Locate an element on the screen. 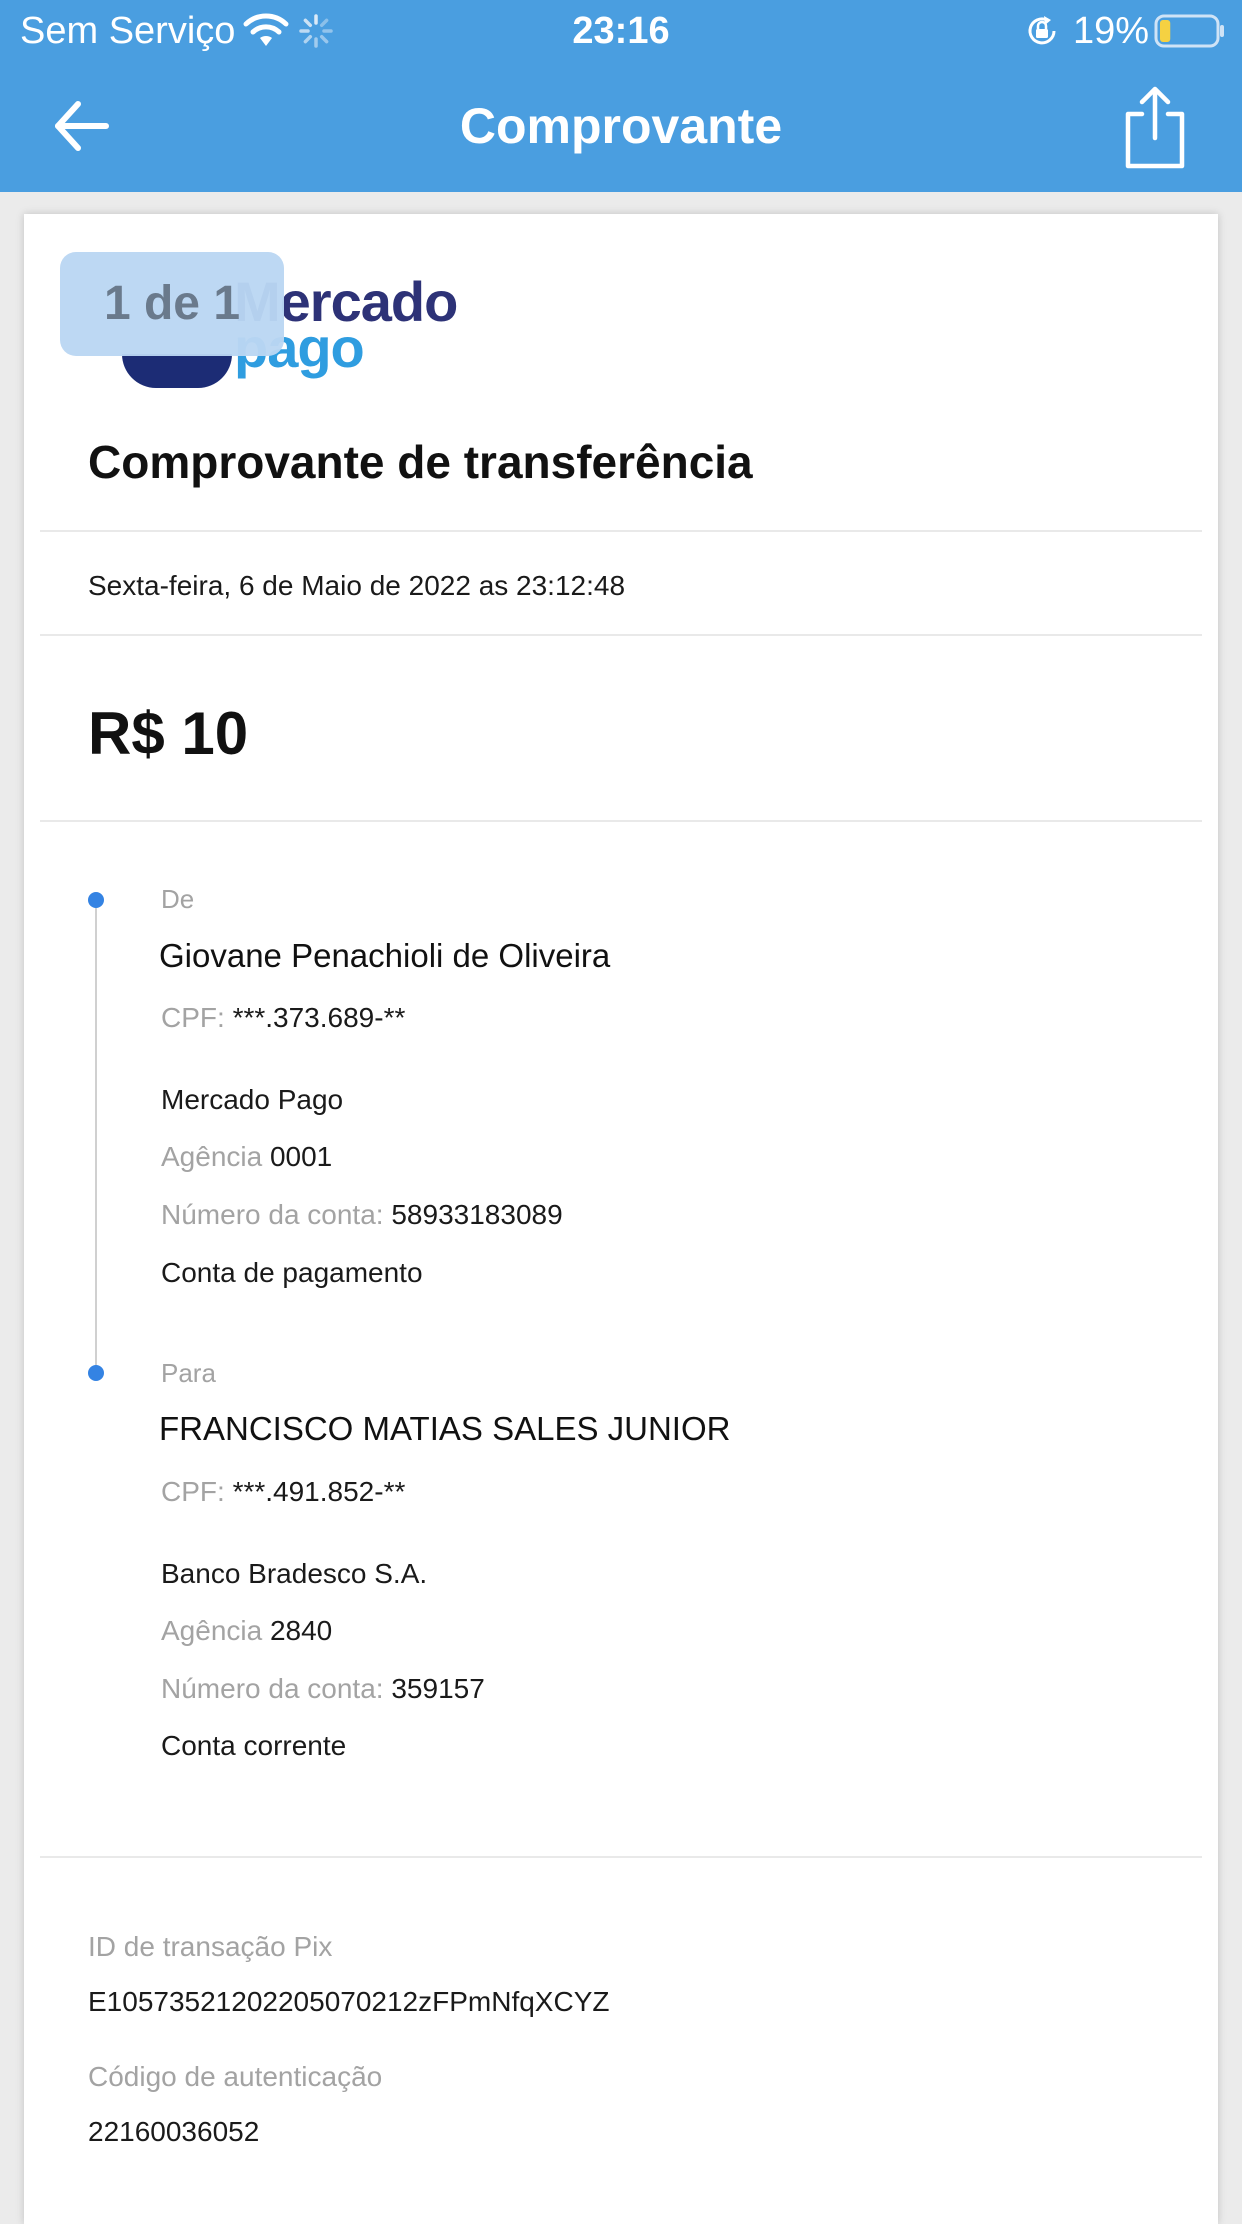 The image size is (1242, 2224). rotation-lock-icon is located at coordinates (1042, 30).